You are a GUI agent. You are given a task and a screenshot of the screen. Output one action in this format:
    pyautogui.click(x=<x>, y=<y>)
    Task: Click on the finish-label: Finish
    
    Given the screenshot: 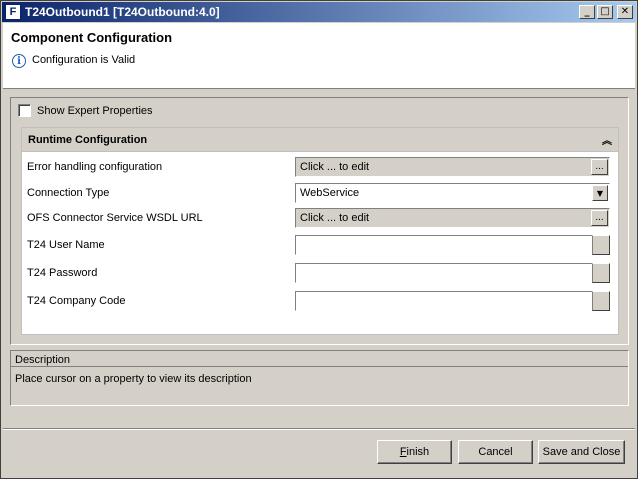 What is the action you would take?
    pyautogui.click(x=414, y=452)
    